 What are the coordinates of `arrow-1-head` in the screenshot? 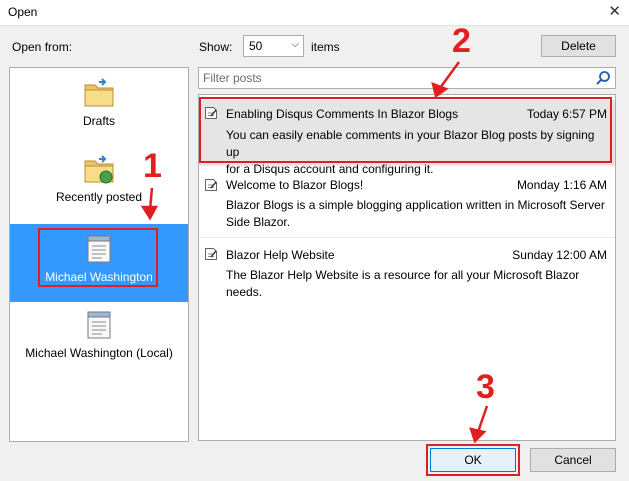 It's located at (149, 213).